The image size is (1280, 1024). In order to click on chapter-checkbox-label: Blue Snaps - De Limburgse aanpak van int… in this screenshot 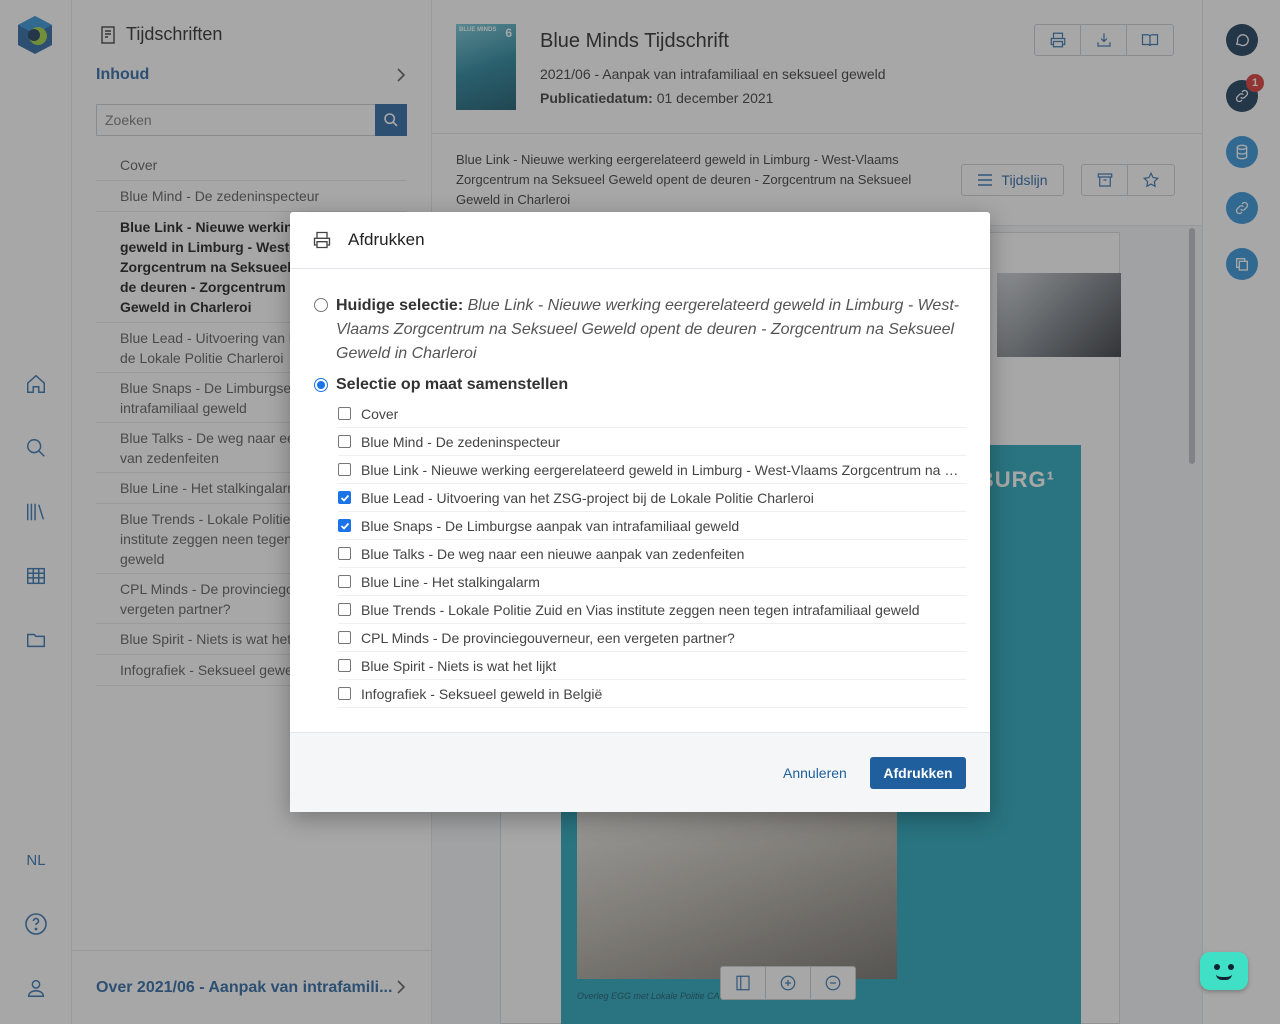, I will do `click(550, 525)`.